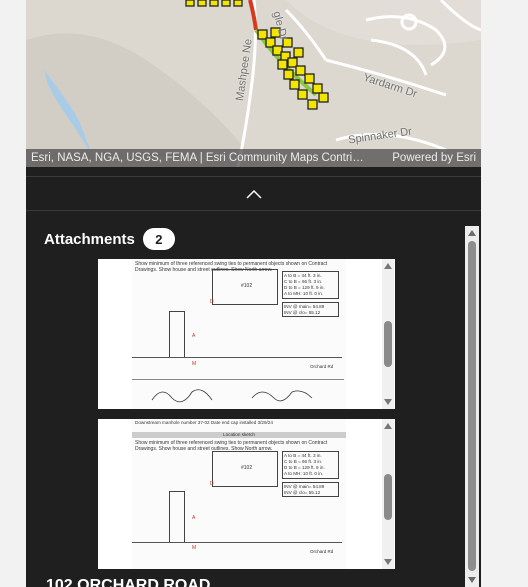 This screenshot has height=587, width=528. Describe the element at coordinates (239, 435) in the screenshot. I see `doc-section: Location sketch` at that location.